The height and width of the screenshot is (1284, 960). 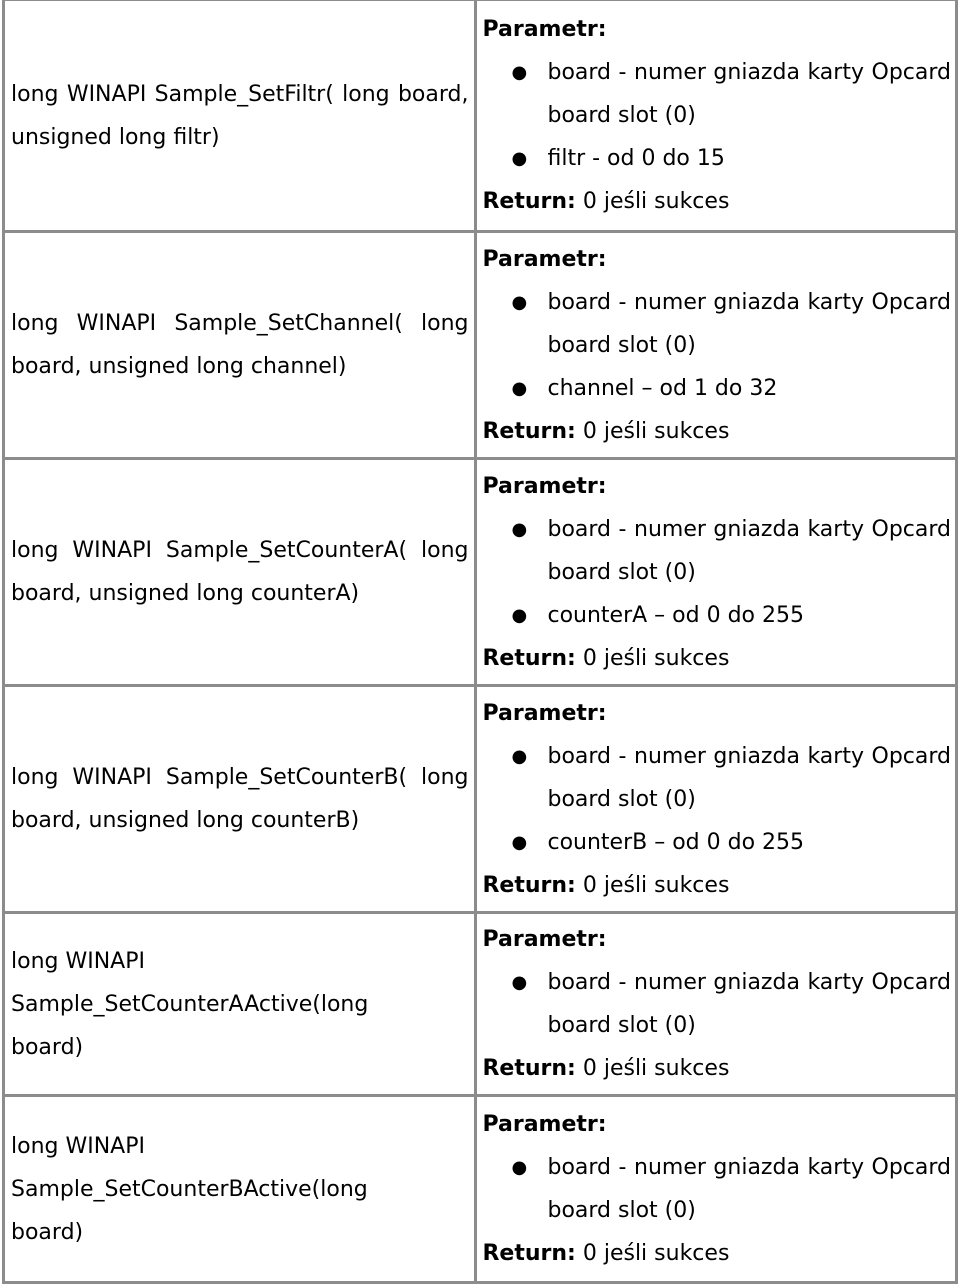 I want to click on parameter-text: counterB – od 0 do 255, so click(x=676, y=842).